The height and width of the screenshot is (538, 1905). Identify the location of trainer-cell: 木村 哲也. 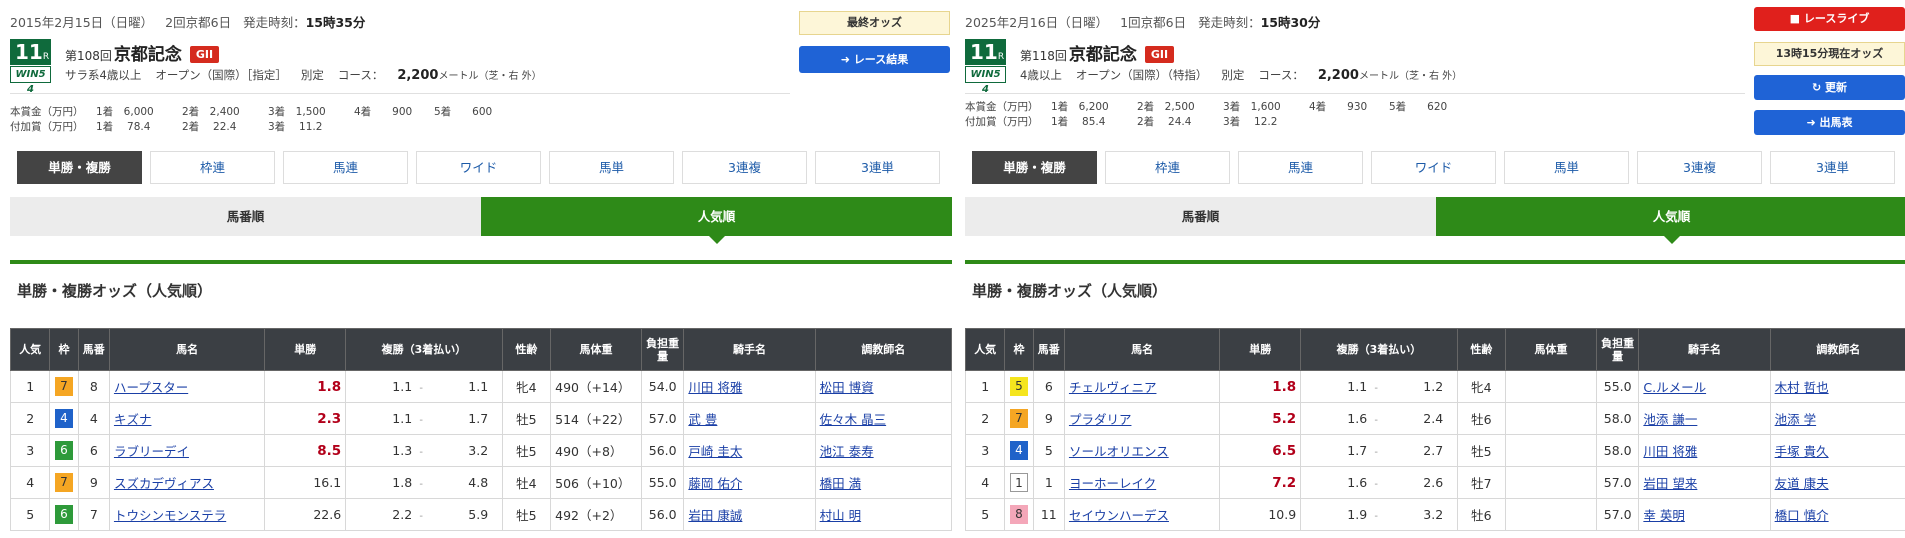
(1837, 386).